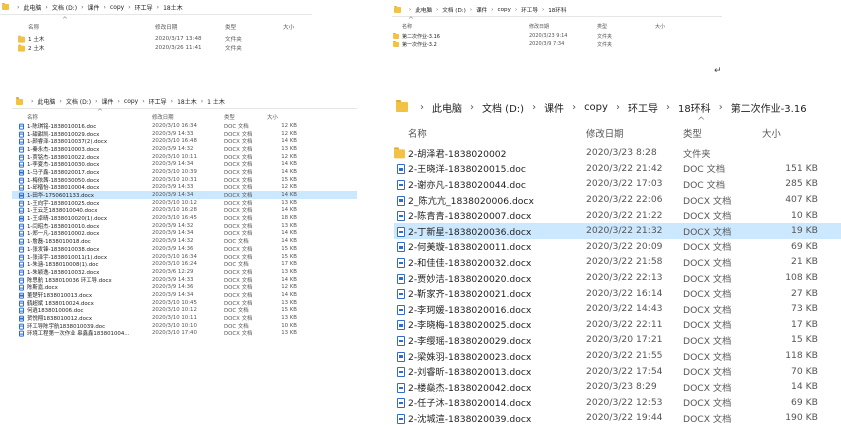 This screenshot has height=425, width=841. What do you see at coordinates (174, 141) in the screenshot?
I see `file-date: 2020/3/10 16:48` at bounding box center [174, 141].